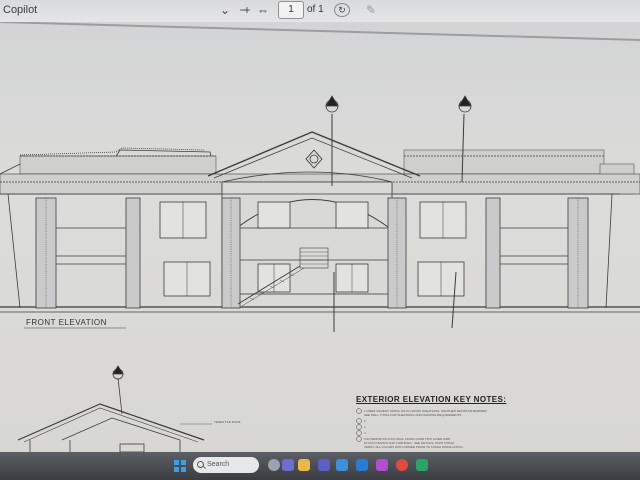 The width and height of the screenshot is (640, 480). What do you see at coordinates (218, 464) in the screenshot?
I see `search-placeholder: Search` at bounding box center [218, 464].